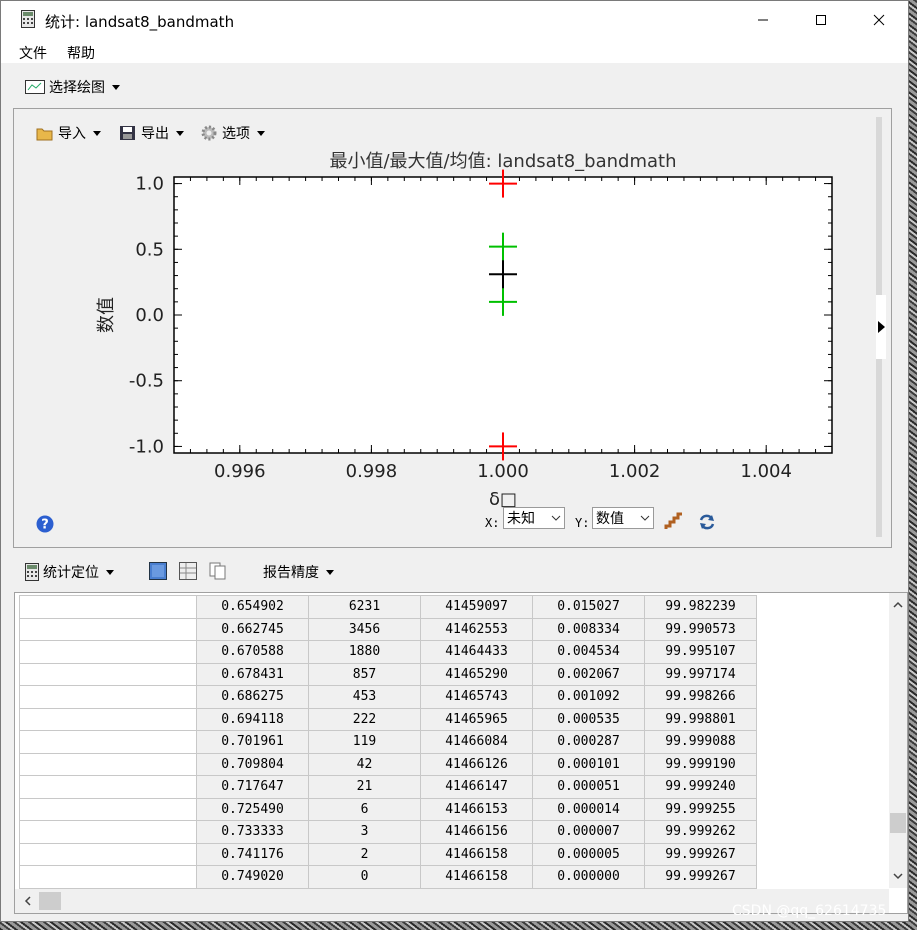 The height and width of the screenshot is (930, 917). What do you see at coordinates (763, 20) in the screenshot?
I see `minimize-button` at bounding box center [763, 20].